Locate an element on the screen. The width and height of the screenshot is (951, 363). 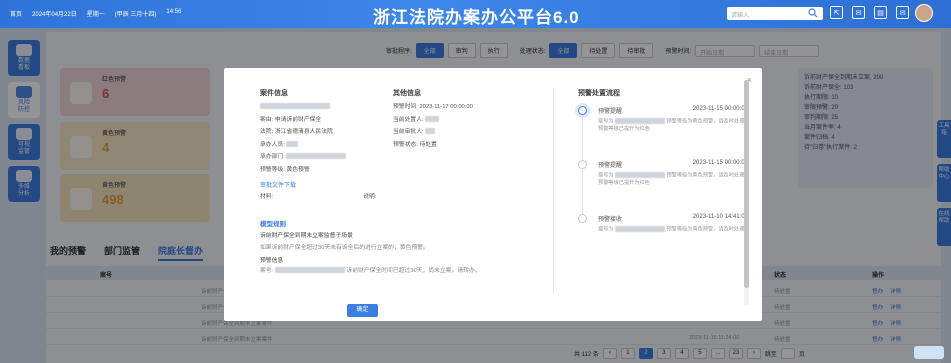
header-weekday: 星期一 is located at coordinates (95, 15).